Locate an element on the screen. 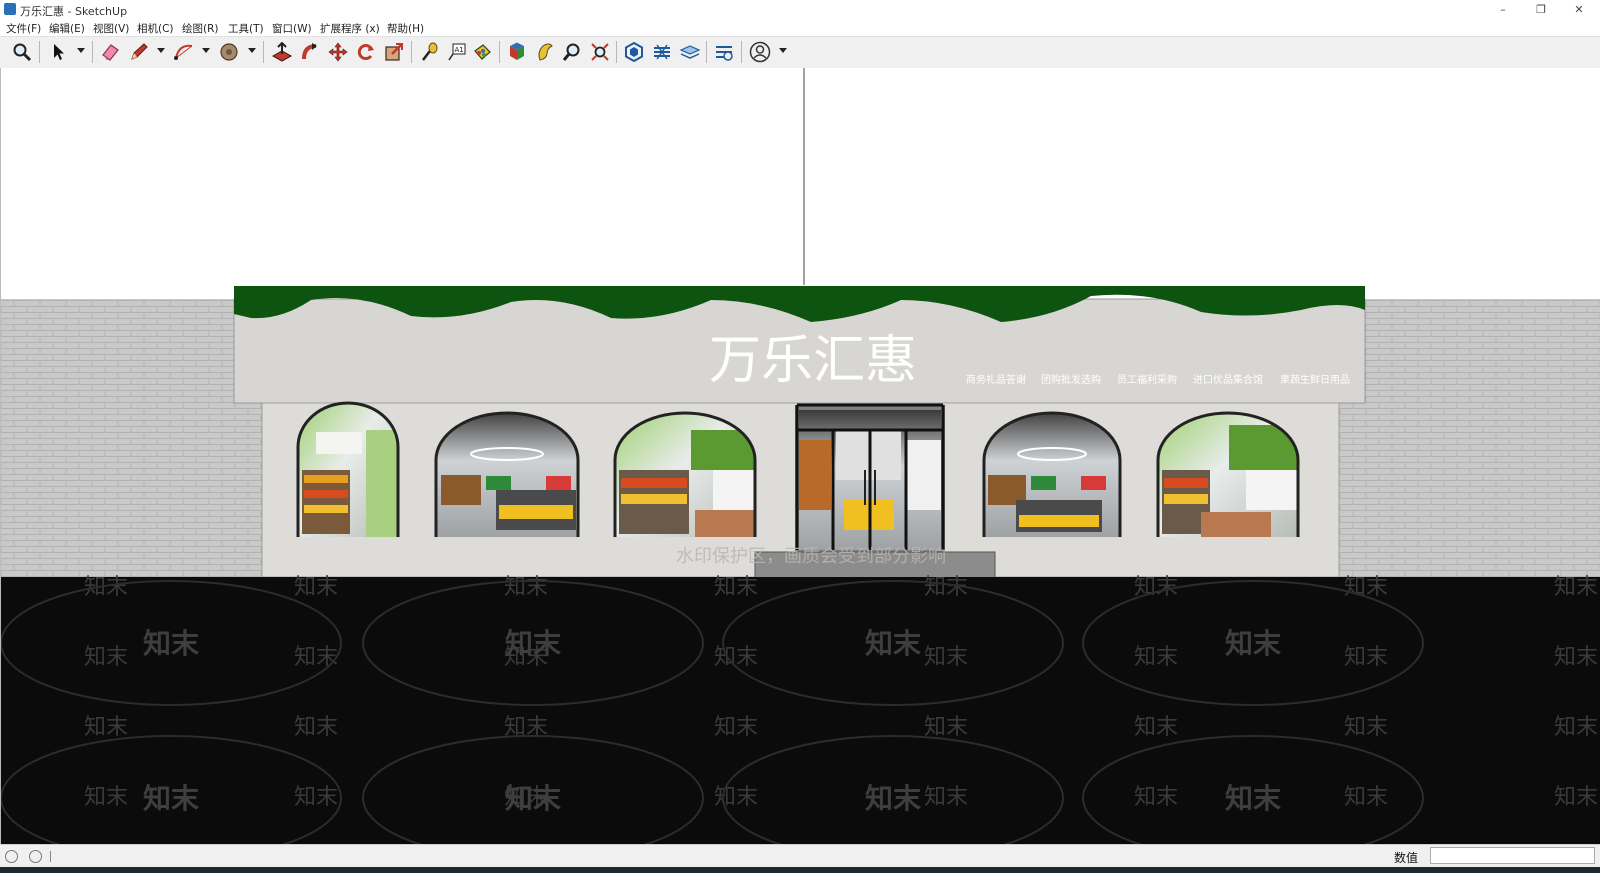 Image resolution: width=1600 pixels, height=873 pixels. svg-text: A1 is located at coordinates (459, 50).